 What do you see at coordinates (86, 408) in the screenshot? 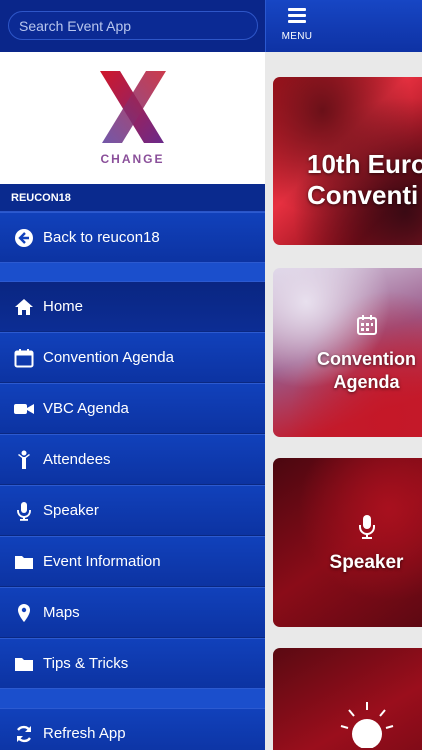
I see `sidebar-item-label: VBC Agenda` at bounding box center [86, 408].